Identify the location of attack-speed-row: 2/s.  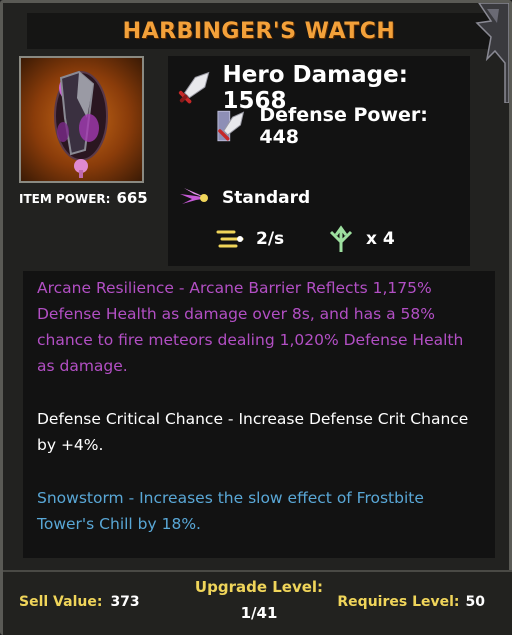
(250, 239).